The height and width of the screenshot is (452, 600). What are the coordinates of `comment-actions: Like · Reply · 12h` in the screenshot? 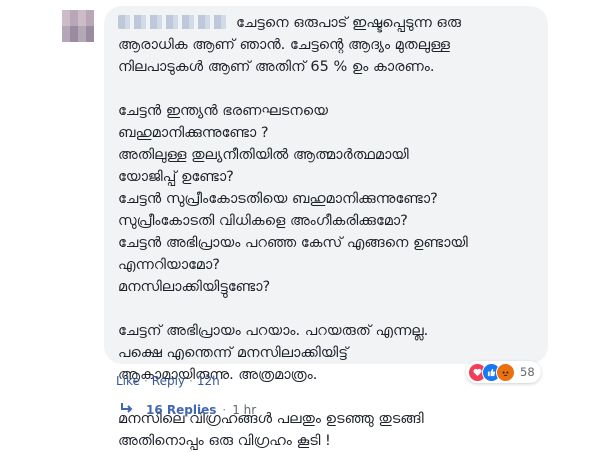 It's located at (168, 381).